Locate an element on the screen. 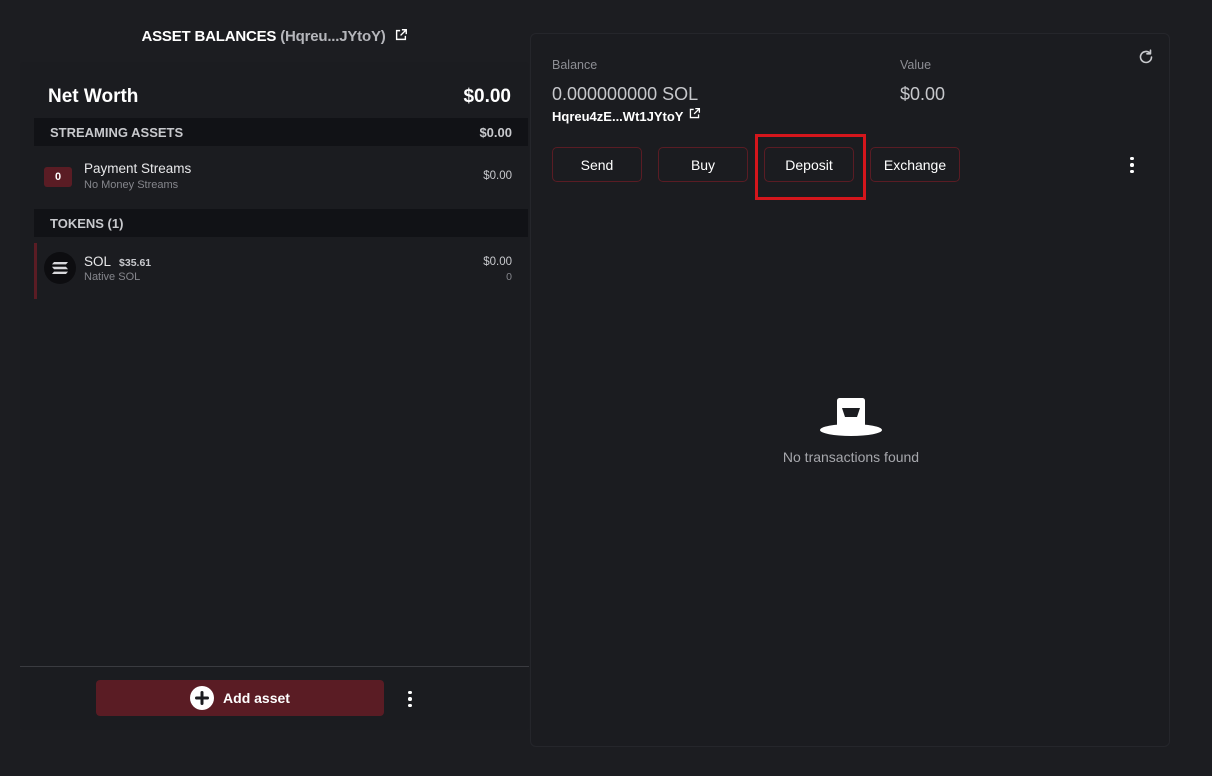 This screenshot has width=1212, height=776. payment-streams-item: 0 Payment Streams No Money Streams $0.00 is located at coordinates (281, 177).